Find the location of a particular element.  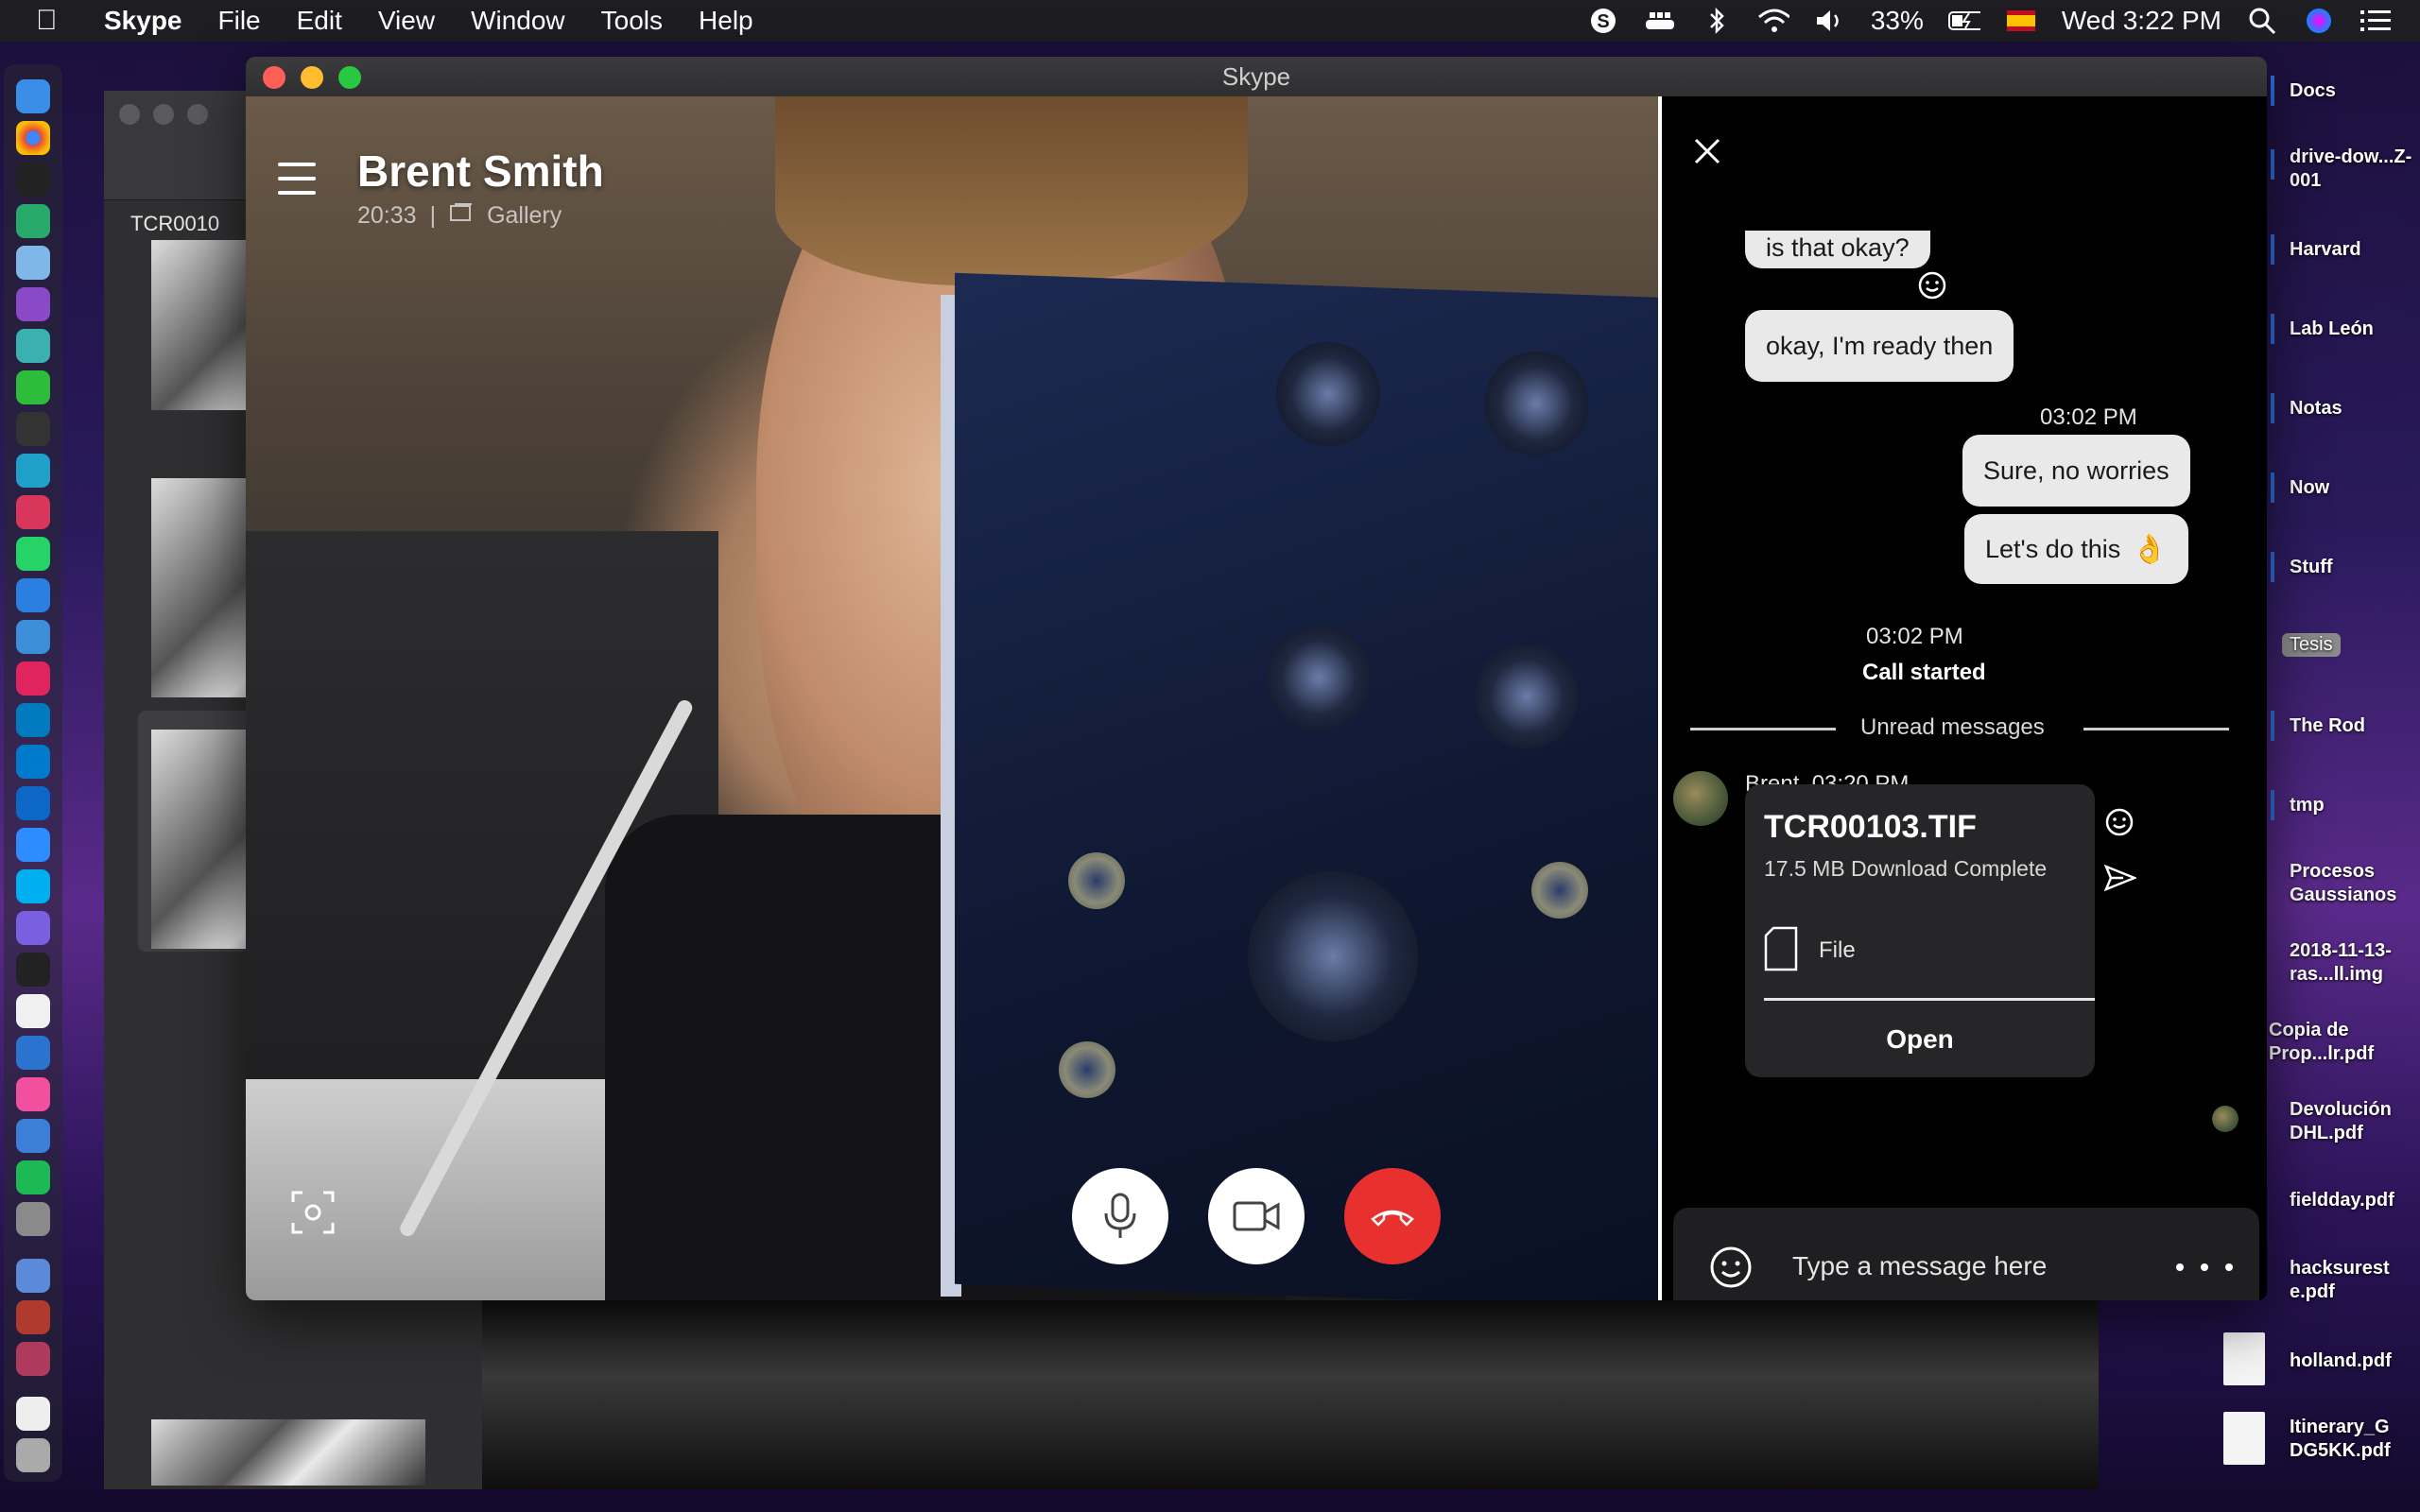

screenshot-app-icon is located at coordinates (33, 637).